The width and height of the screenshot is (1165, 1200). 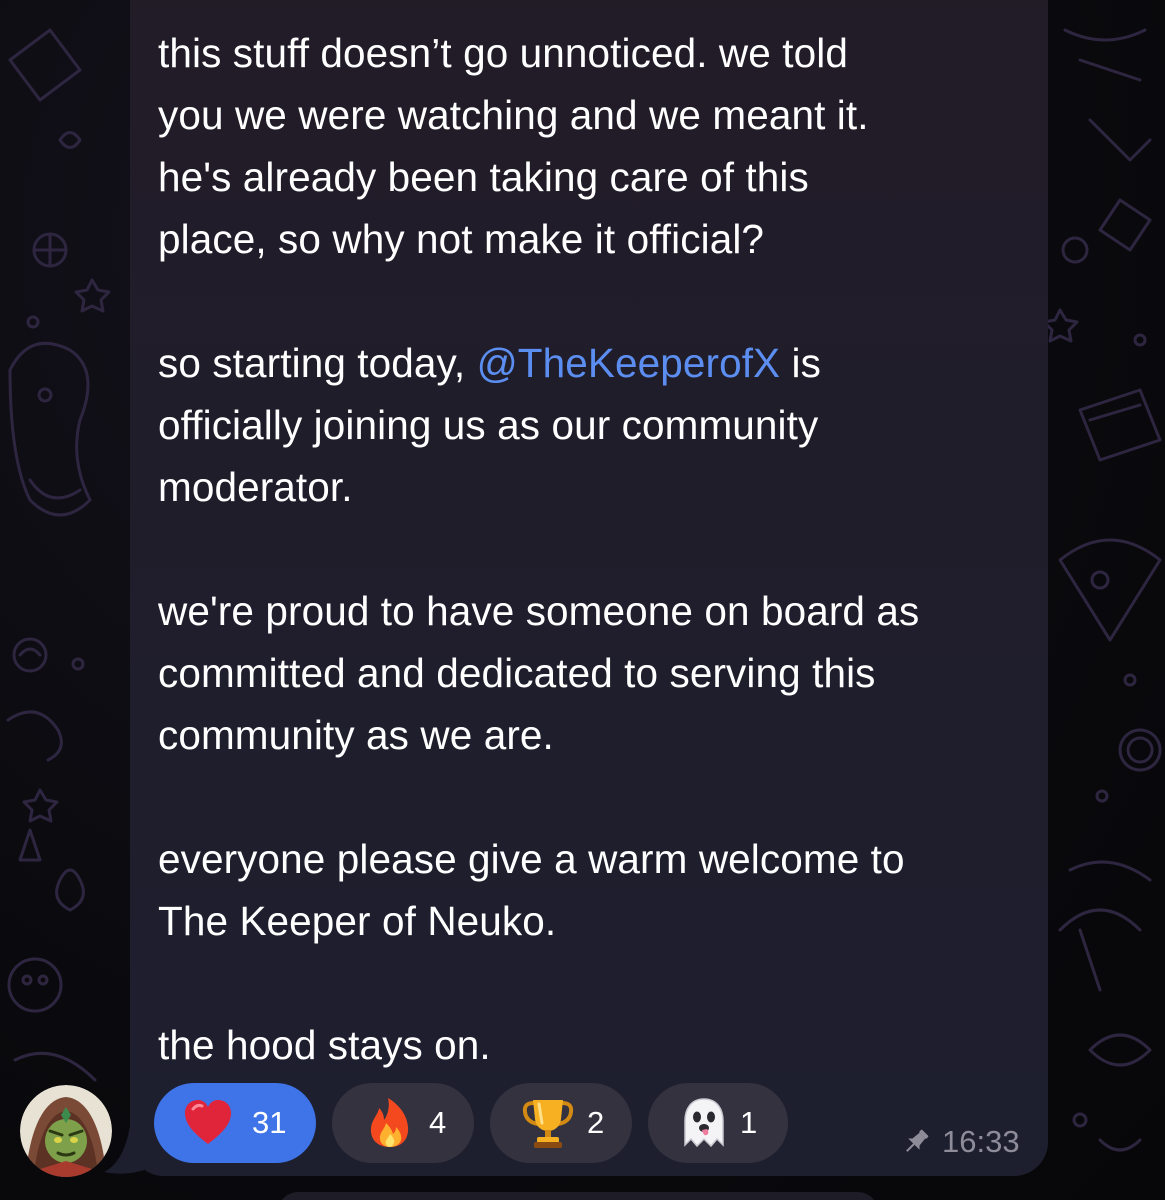 I want to click on fire-icon, so click(x=389, y=1122).